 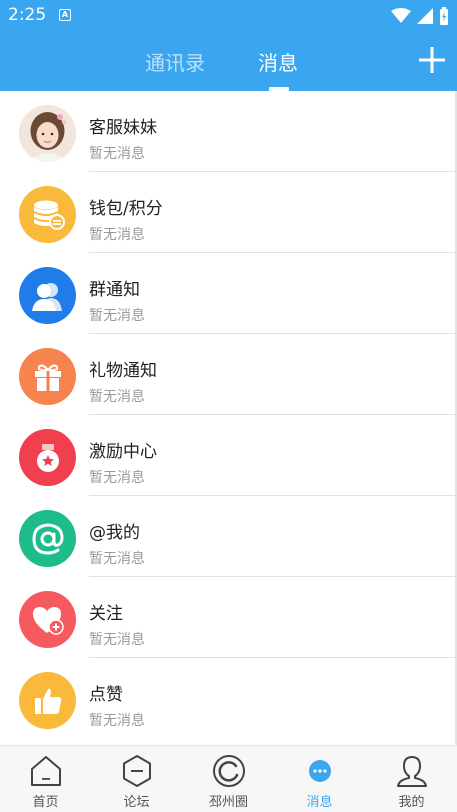 What do you see at coordinates (228, 455) in the screenshot?
I see `list-item-incentive-center: 激励中心 暂无消息` at bounding box center [228, 455].